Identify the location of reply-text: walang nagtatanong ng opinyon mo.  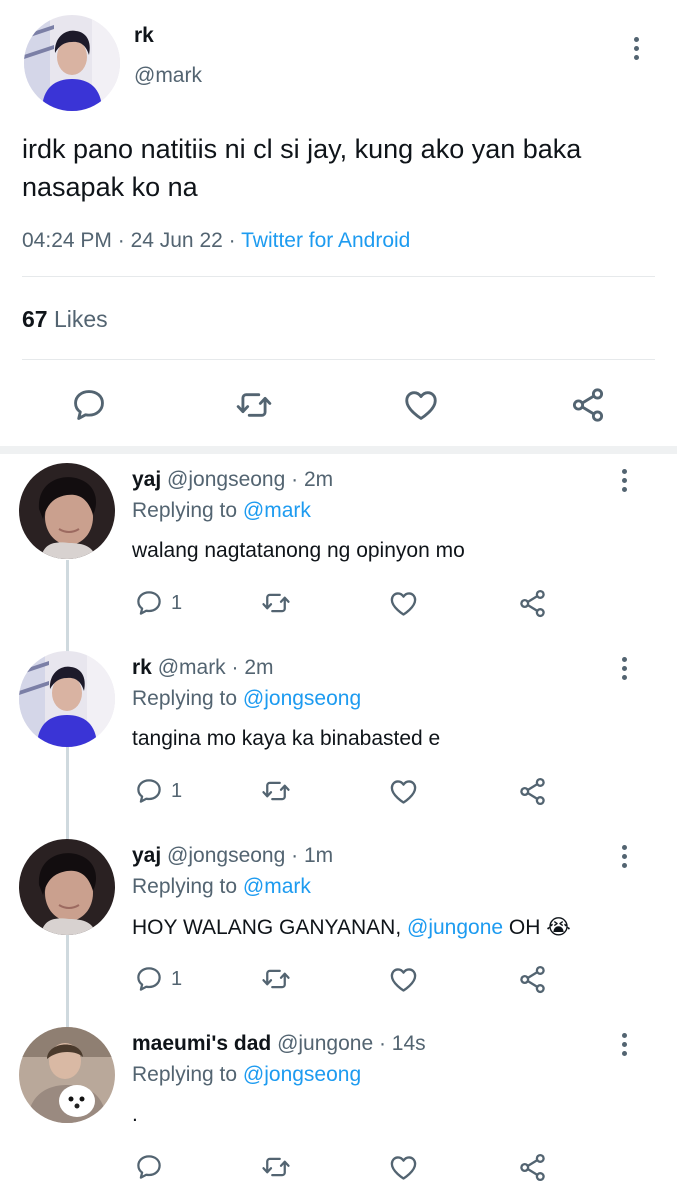
(298, 550).